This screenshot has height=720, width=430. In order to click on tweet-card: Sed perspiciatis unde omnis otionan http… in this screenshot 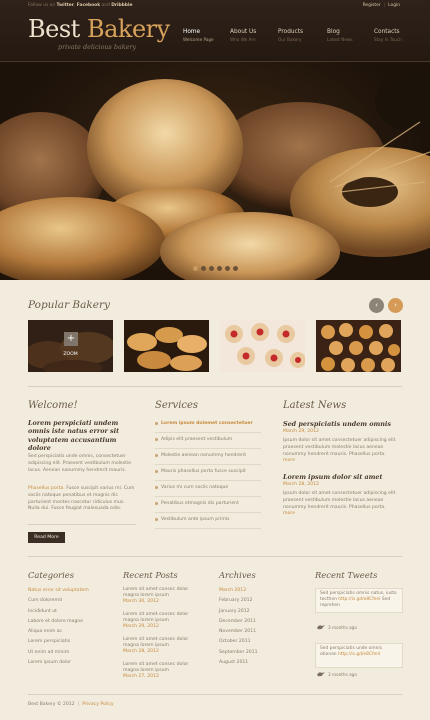, I will do `click(359, 655)`.